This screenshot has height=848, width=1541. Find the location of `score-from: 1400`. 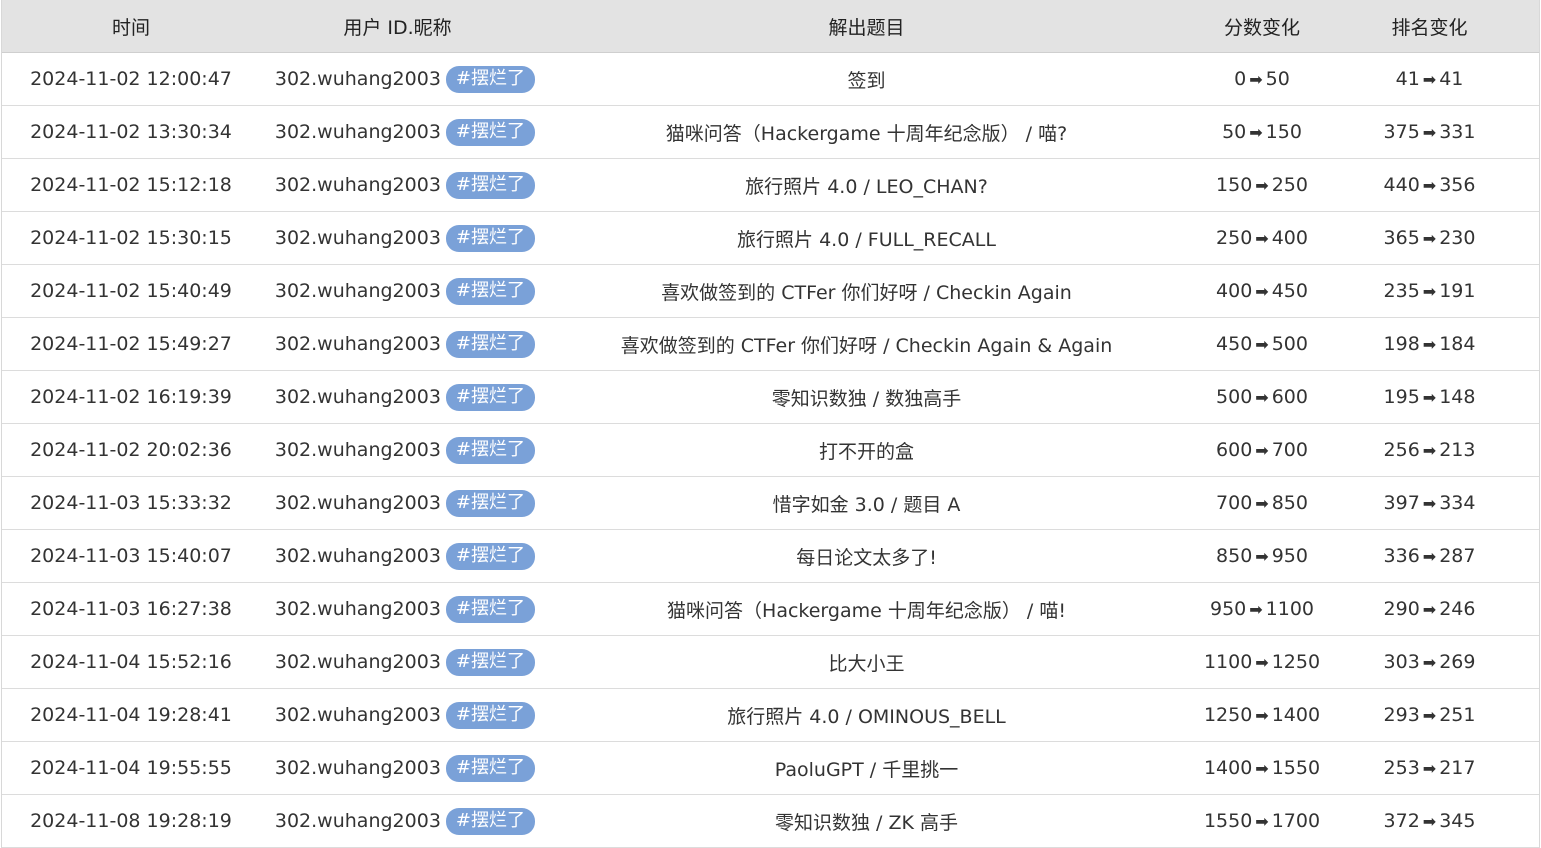

score-from: 1400 is located at coordinates (1228, 768).